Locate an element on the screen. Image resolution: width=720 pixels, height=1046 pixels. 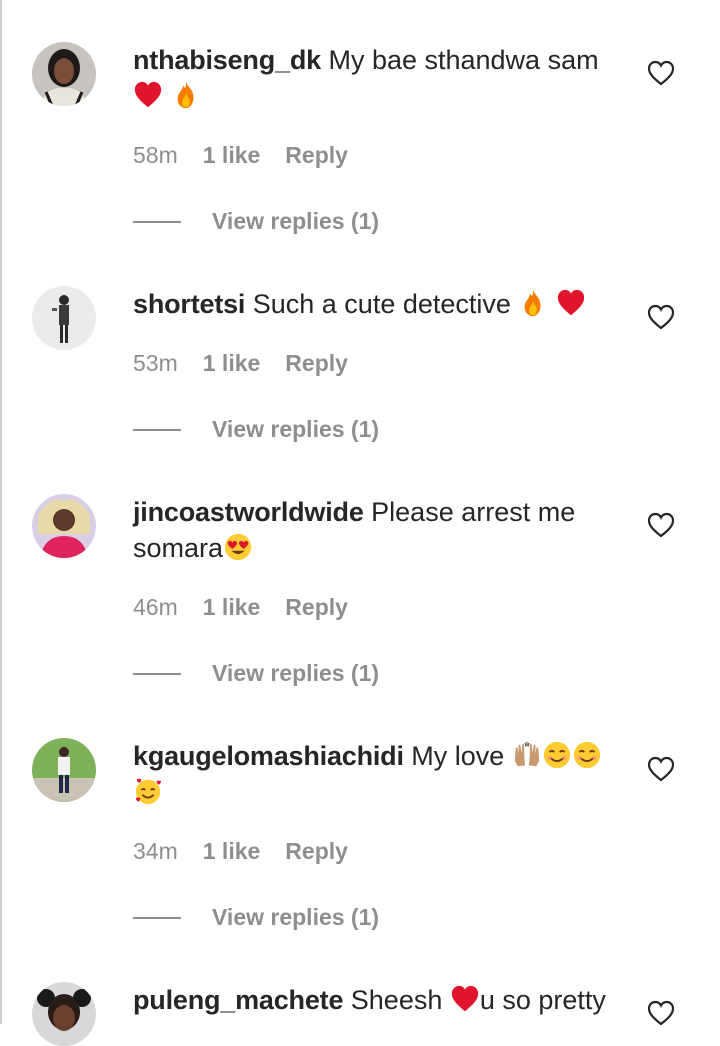
comment-text: kgaugelomashiachidi My love is located at coordinates (383, 774).